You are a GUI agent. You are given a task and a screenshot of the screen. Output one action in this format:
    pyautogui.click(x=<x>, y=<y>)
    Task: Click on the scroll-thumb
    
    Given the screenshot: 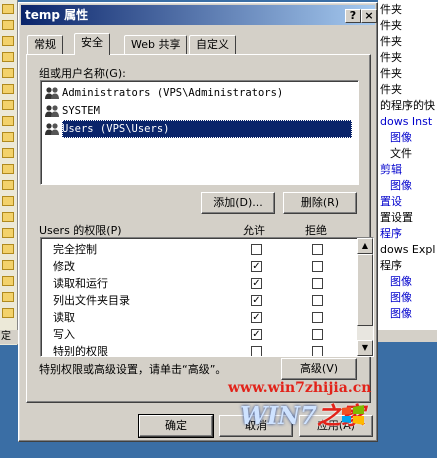 What is the action you would take?
    pyautogui.click(x=365, y=290)
    